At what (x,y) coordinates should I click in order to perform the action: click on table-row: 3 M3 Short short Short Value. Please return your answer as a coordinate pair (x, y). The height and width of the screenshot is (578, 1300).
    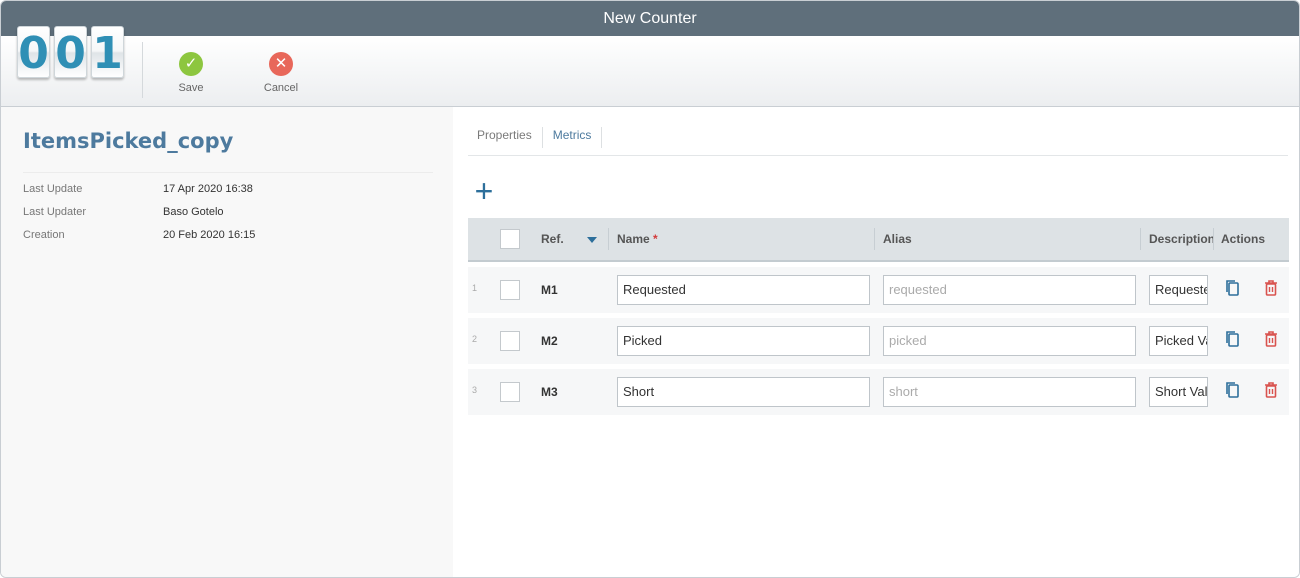
    Looking at the image, I should click on (878, 392).